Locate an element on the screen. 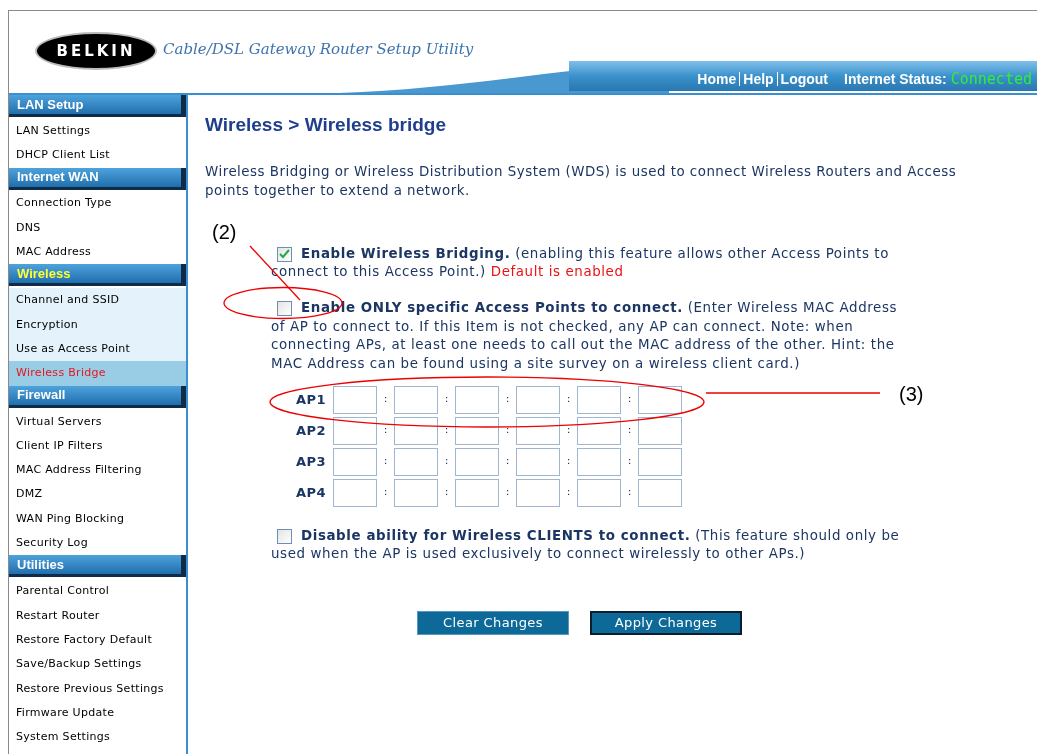 This screenshot has height=754, width=1037. logo: BELKIN is located at coordinates (96, 51).